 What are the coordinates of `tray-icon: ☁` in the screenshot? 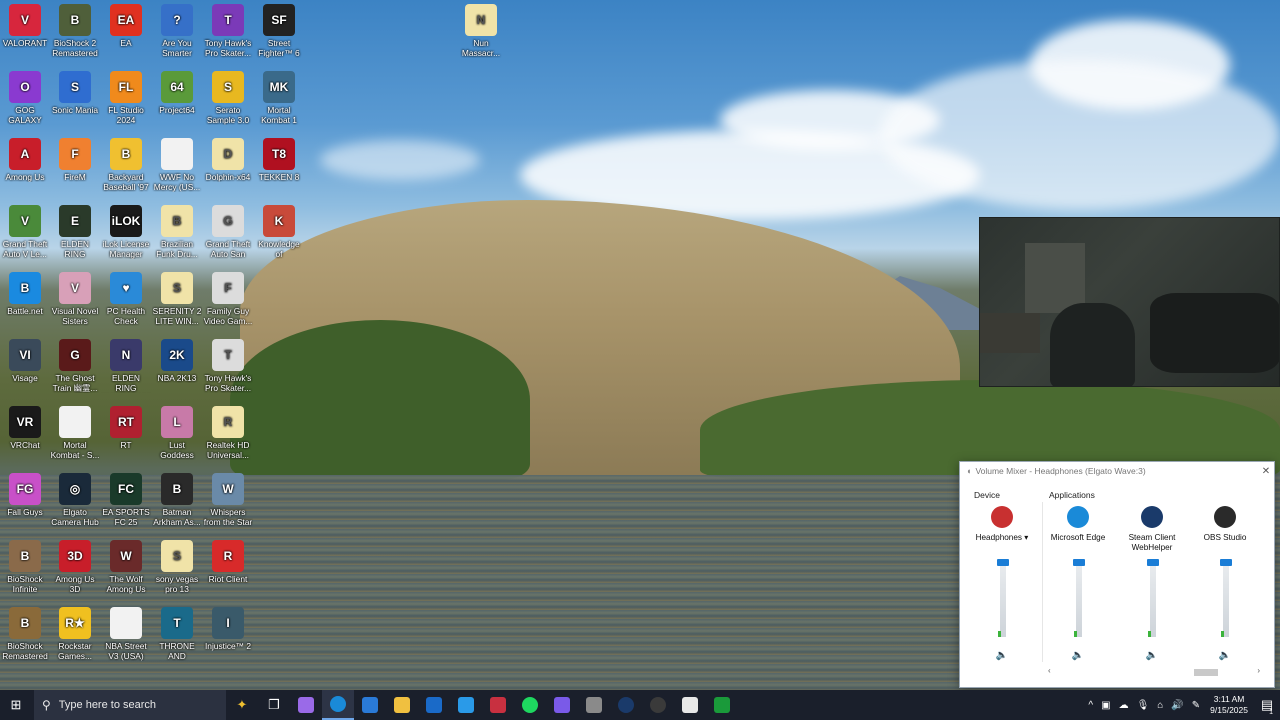 It's located at (1124, 705).